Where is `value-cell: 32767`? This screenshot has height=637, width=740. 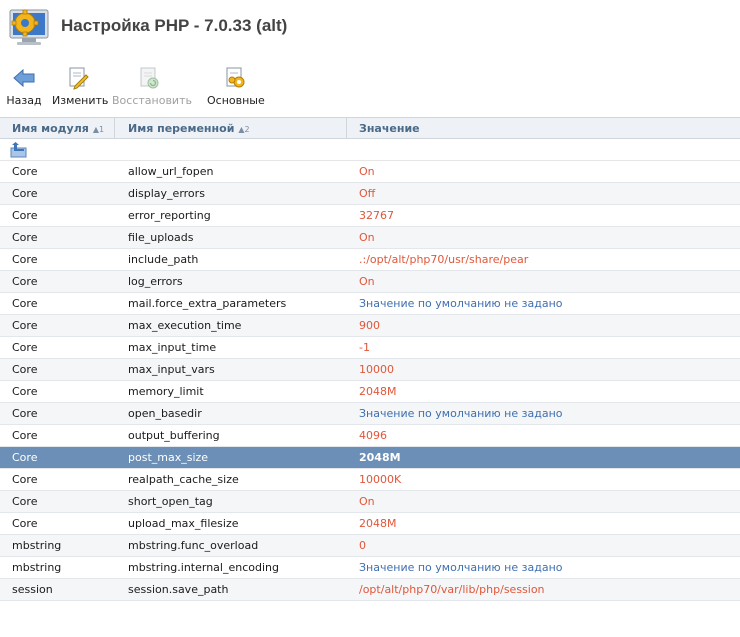
value-cell: 32767 is located at coordinates (376, 215).